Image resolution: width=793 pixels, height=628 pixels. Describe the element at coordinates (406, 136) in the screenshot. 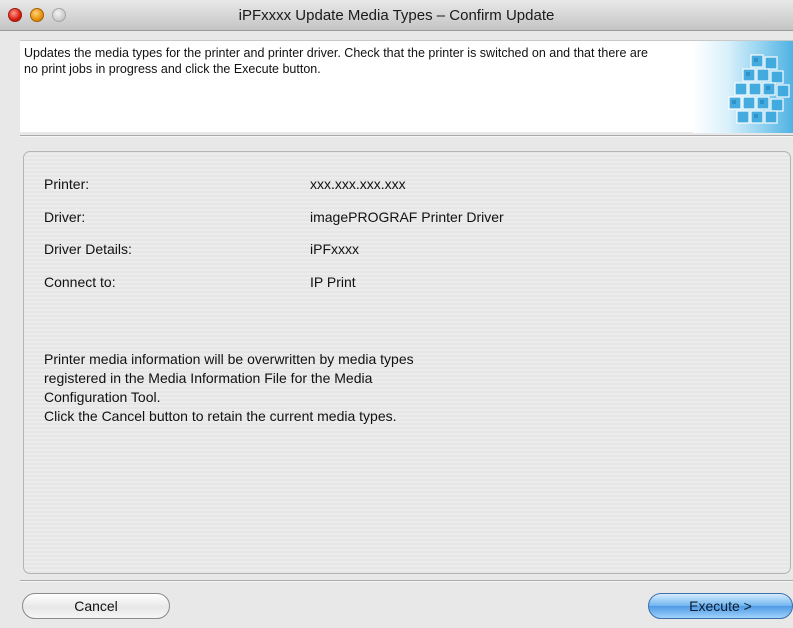

I see `top-divider` at that location.